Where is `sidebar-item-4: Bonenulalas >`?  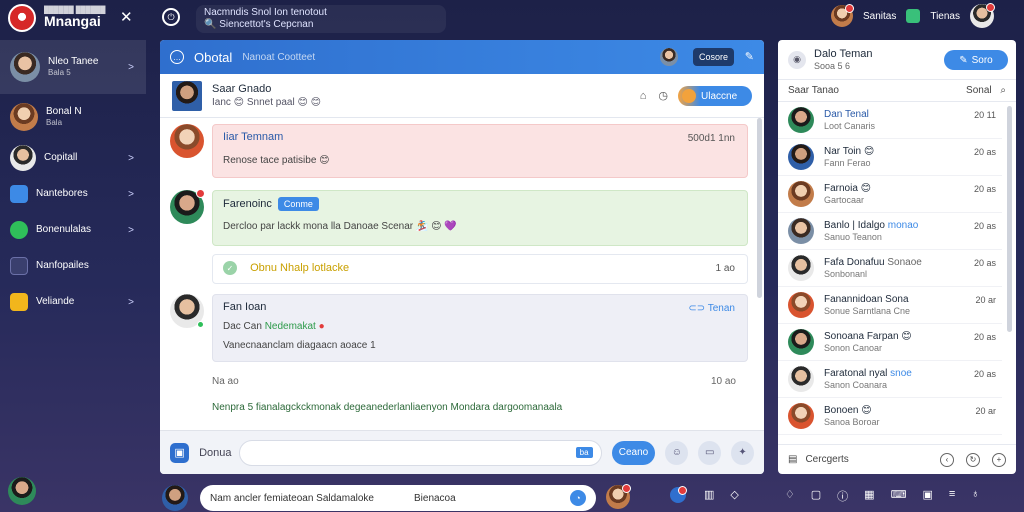 sidebar-item-4: Bonenulalas > is located at coordinates (73, 230).